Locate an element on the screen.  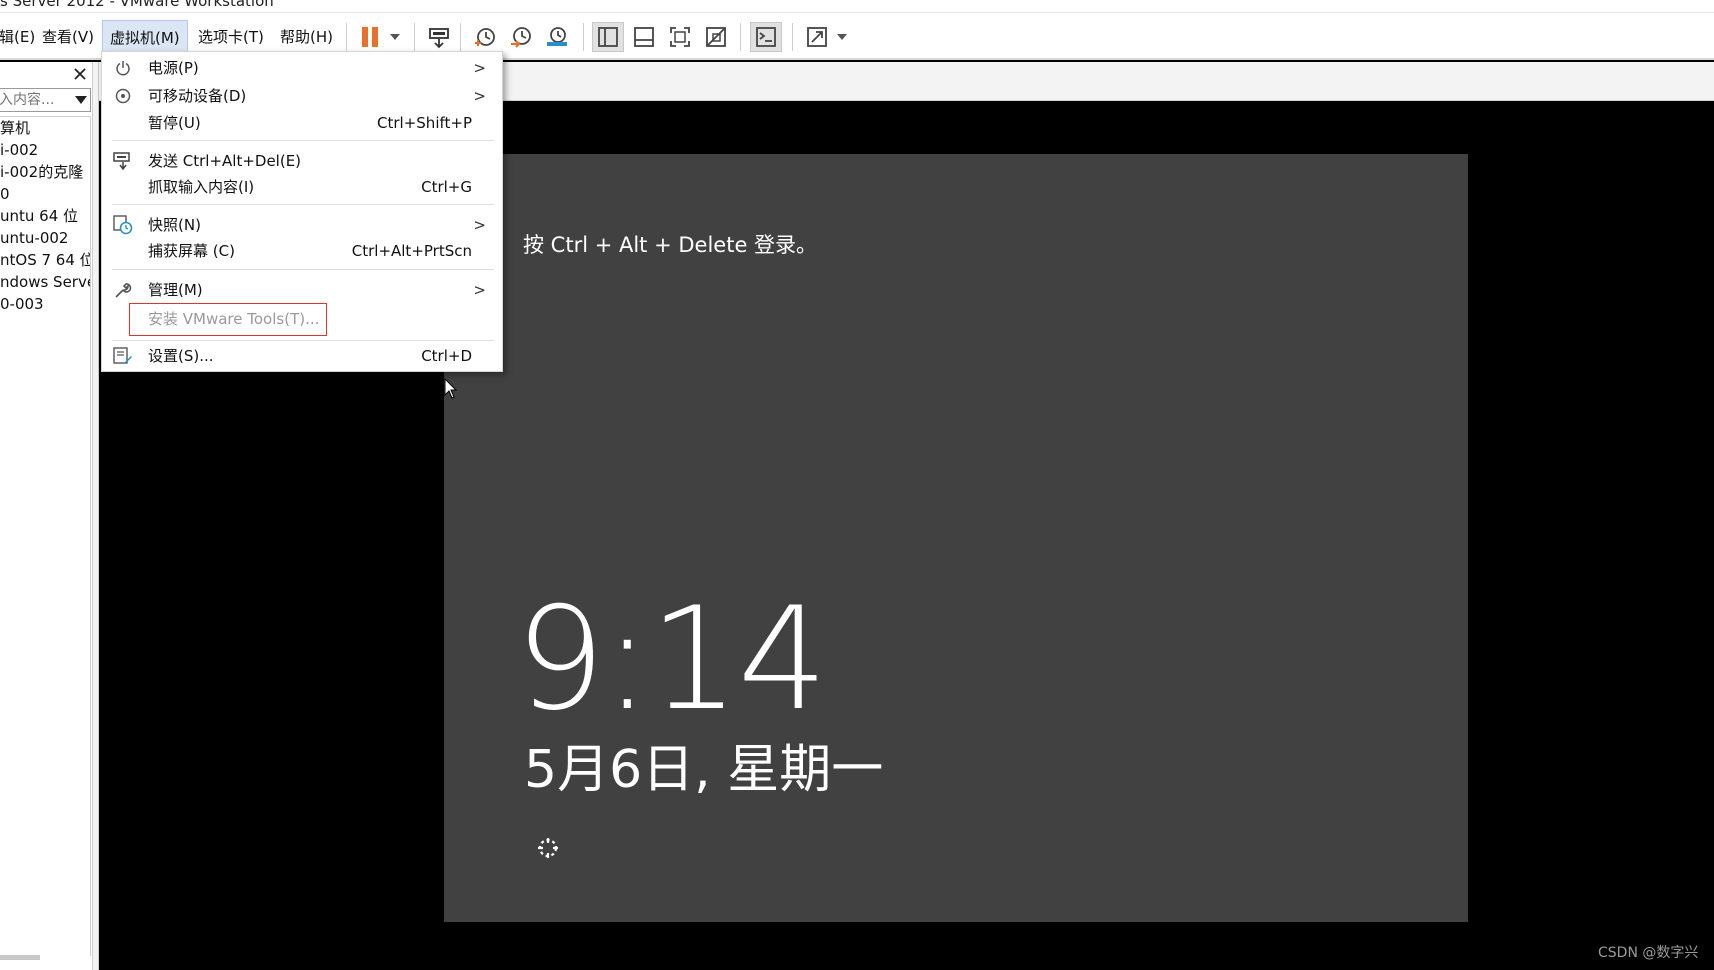
revert-snapshot-button is located at coordinates (521, 37).